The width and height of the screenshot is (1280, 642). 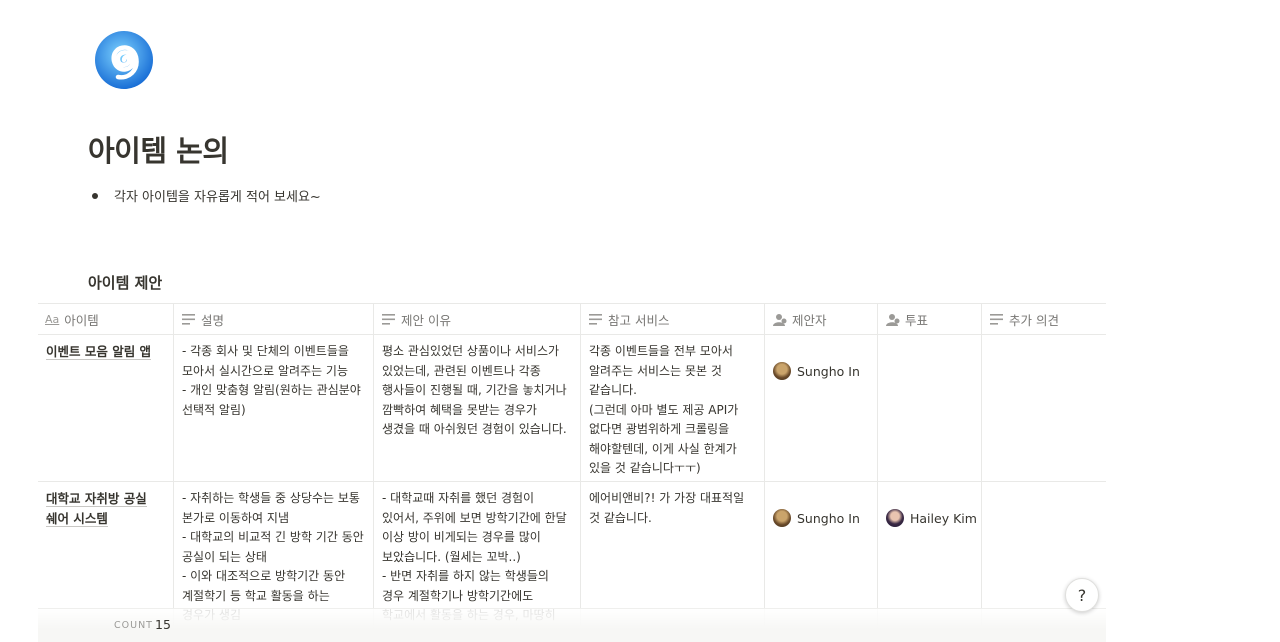 What do you see at coordinates (133, 625) in the screenshot?
I see `count-label: COUNT` at bounding box center [133, 625].